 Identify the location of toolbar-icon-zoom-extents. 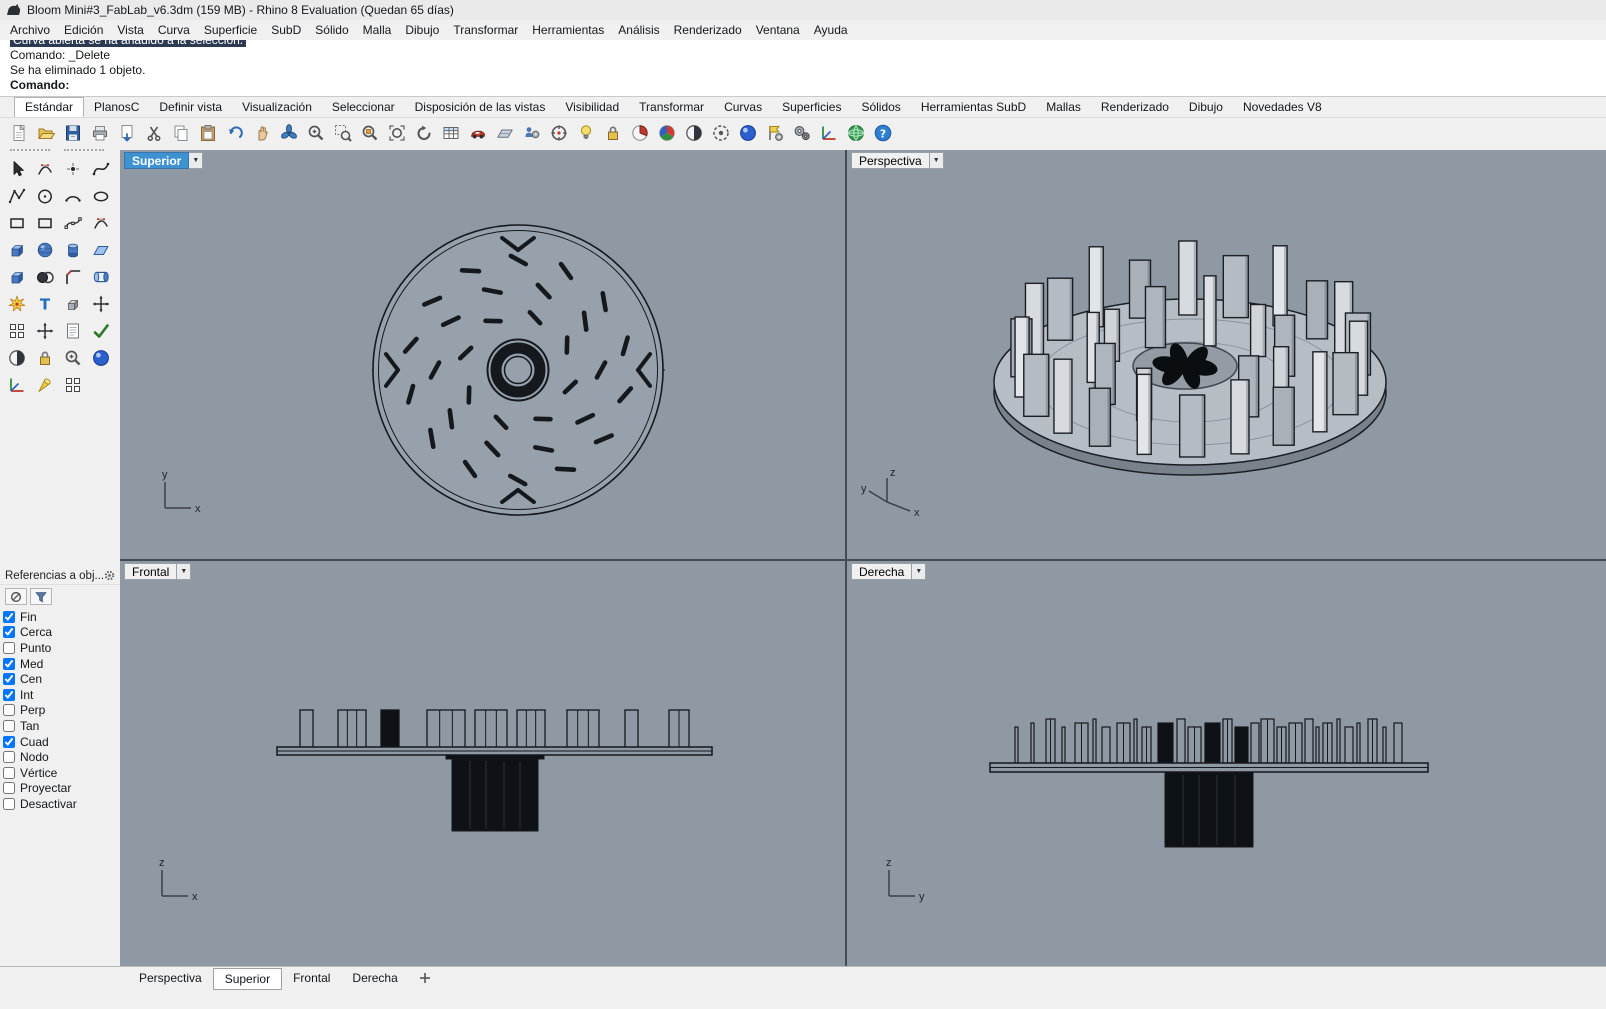
(397, 133).